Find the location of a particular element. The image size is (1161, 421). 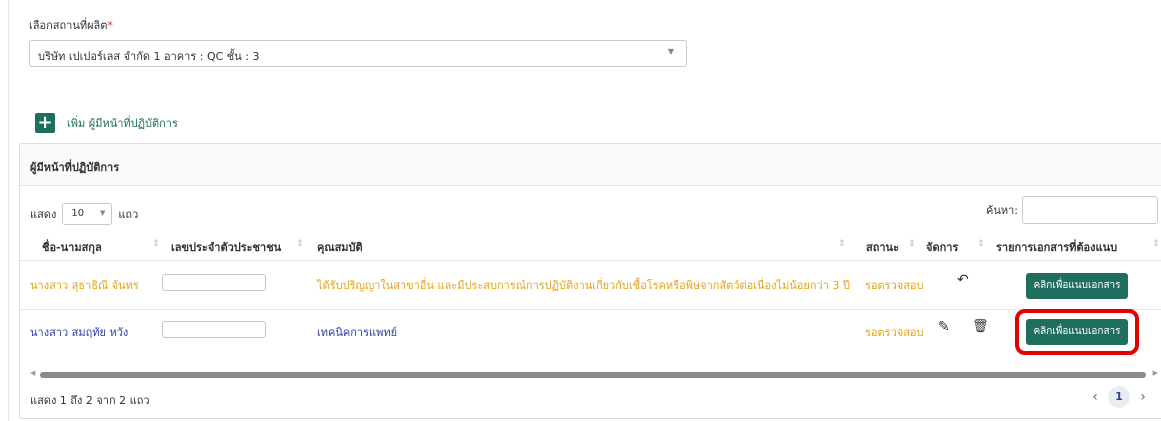

column-header-status: สถานะ is located at coordinates (882, 247).